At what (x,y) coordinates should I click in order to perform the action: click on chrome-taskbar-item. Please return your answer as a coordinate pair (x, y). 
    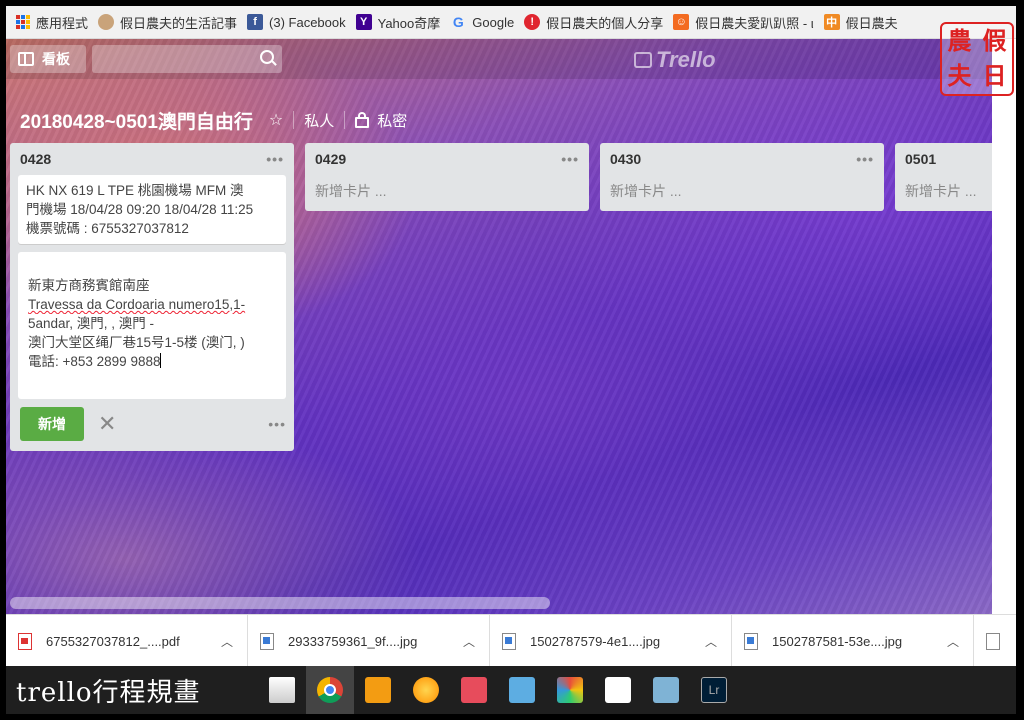
    Looking at the image, I should click on (330, 690).